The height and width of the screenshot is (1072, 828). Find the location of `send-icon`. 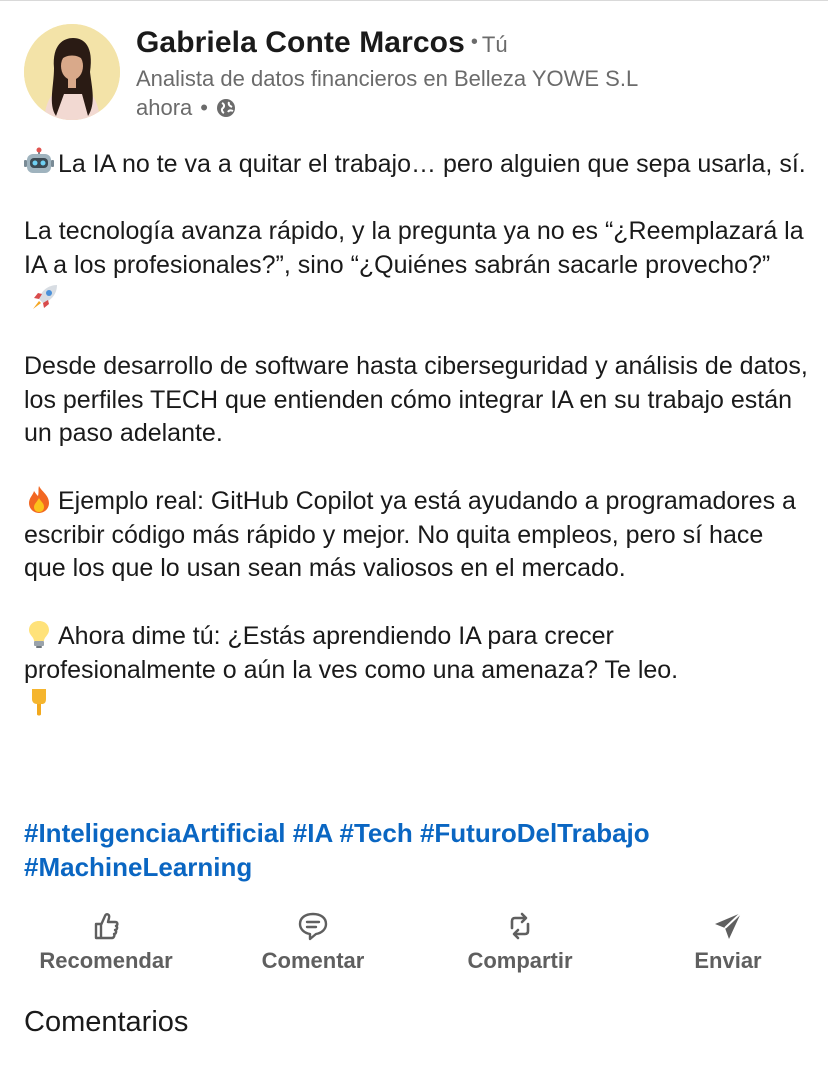

send-icon is located at coordinates (728, 925).